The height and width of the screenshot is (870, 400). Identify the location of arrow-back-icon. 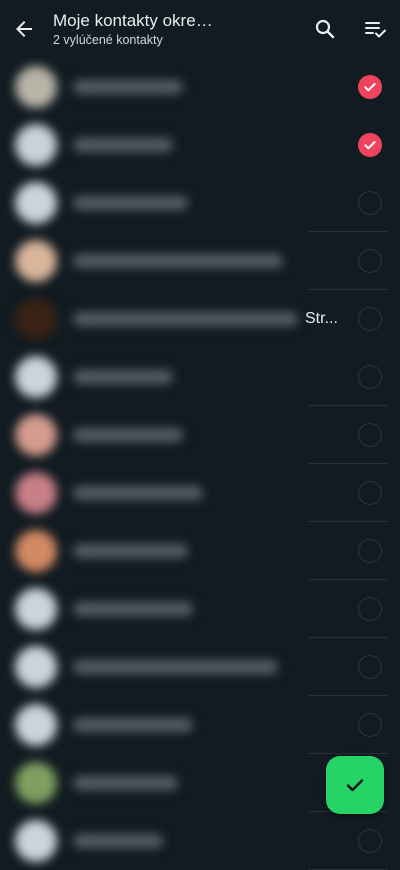
(24, 29).